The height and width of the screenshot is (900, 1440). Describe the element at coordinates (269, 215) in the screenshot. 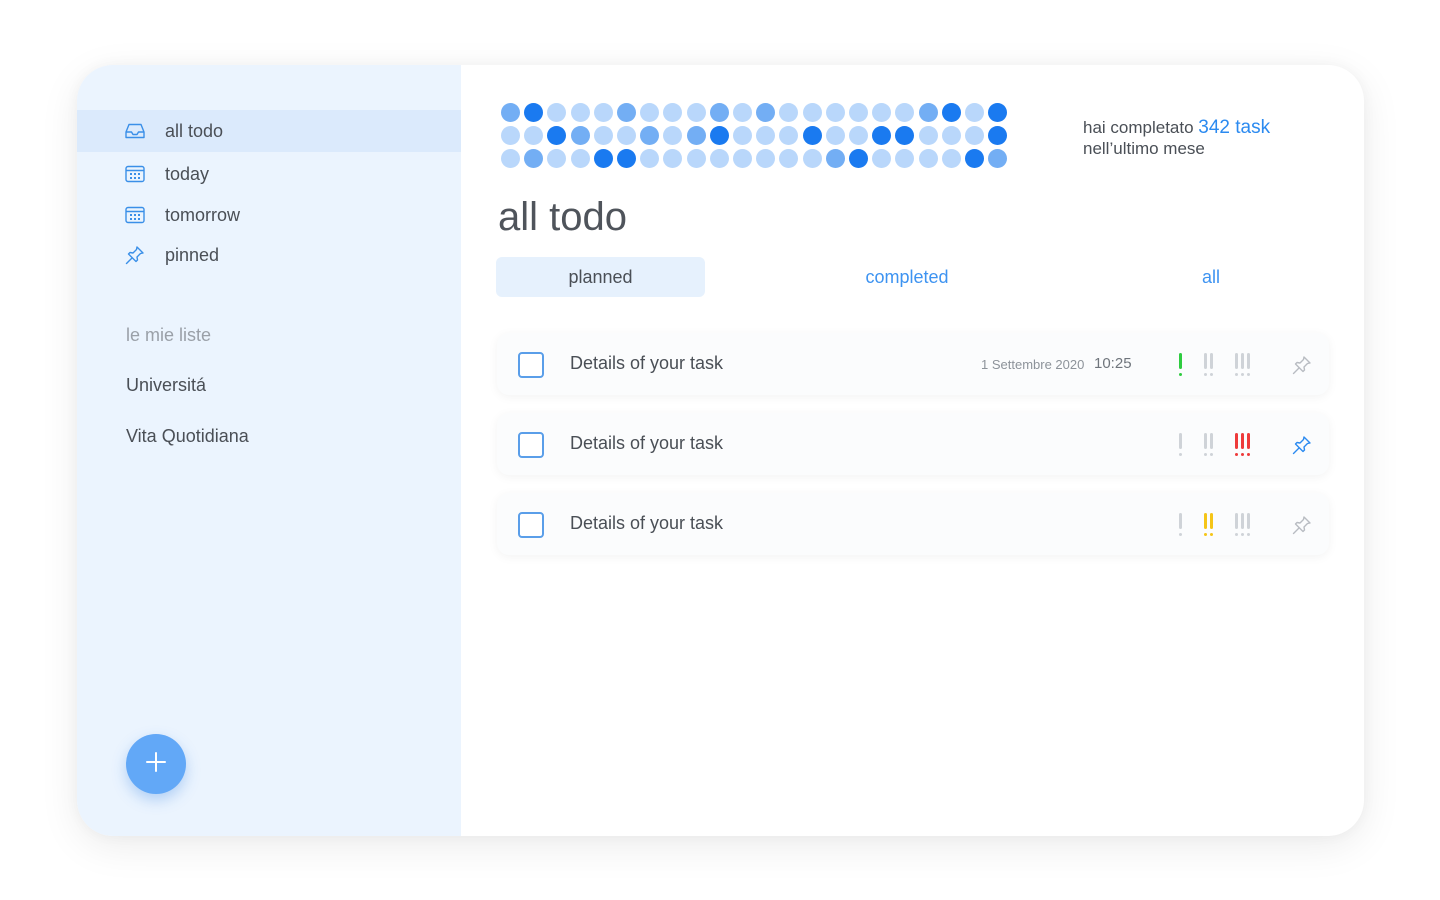

I see `nav-item-tomorrow: tomorrow` at that location.